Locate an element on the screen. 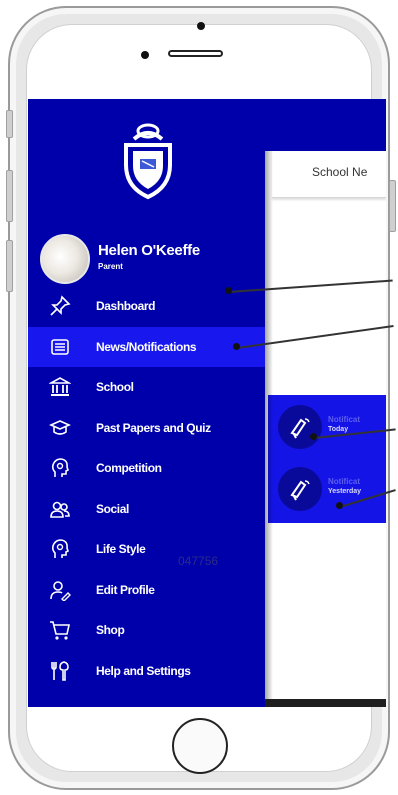 This screenshot has width=398, height=795. profile-name: Helen O'Keeffe is located at coordinates (149, 250).